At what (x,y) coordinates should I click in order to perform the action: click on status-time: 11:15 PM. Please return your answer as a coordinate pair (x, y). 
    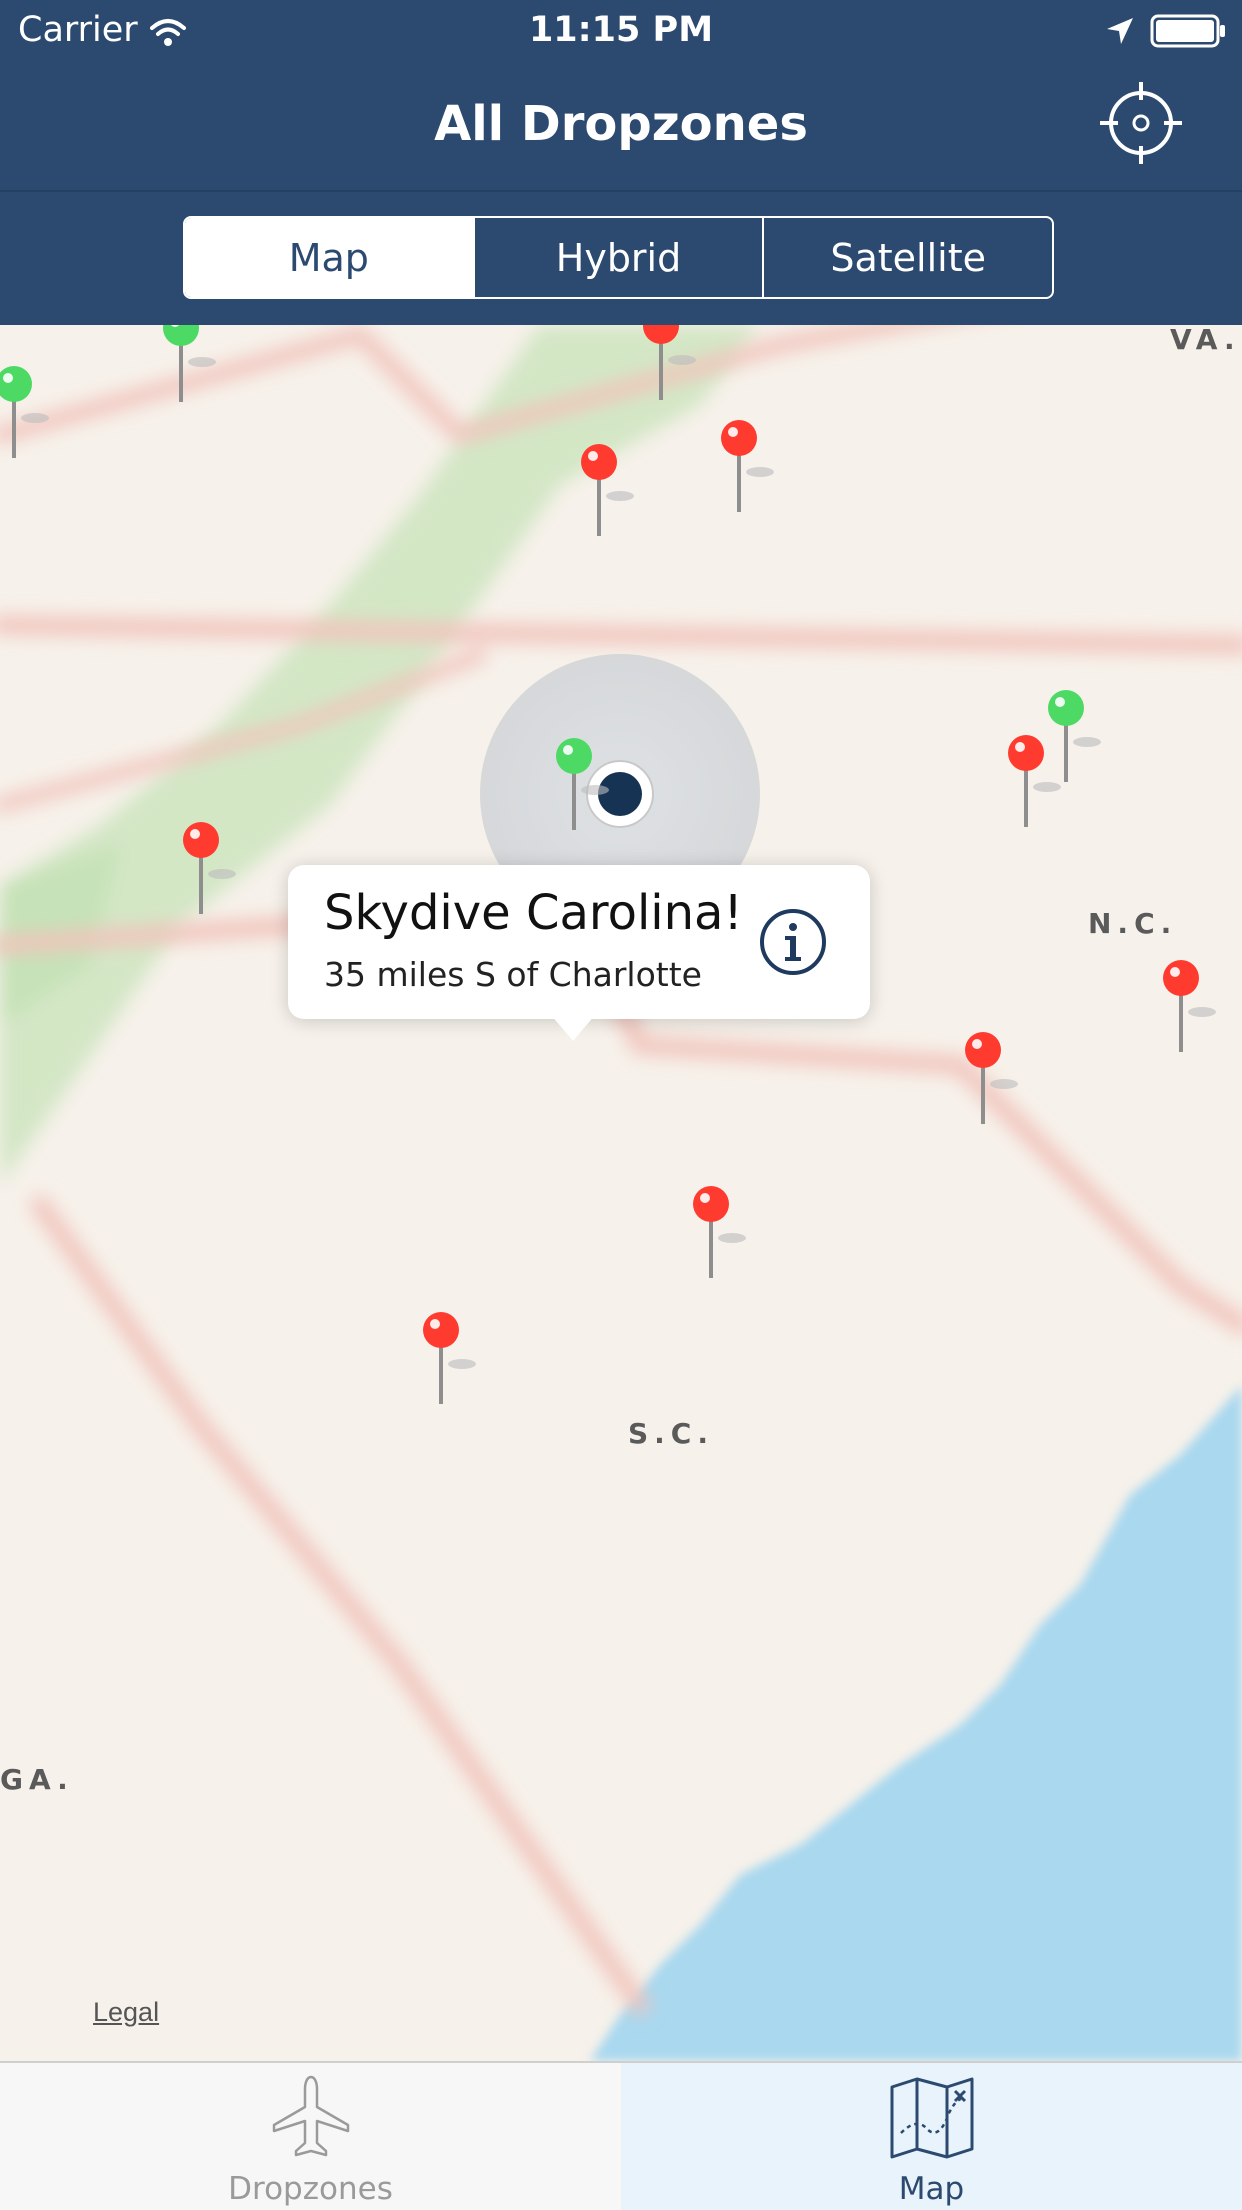
    Looking at the image, I should click on (621, 30).